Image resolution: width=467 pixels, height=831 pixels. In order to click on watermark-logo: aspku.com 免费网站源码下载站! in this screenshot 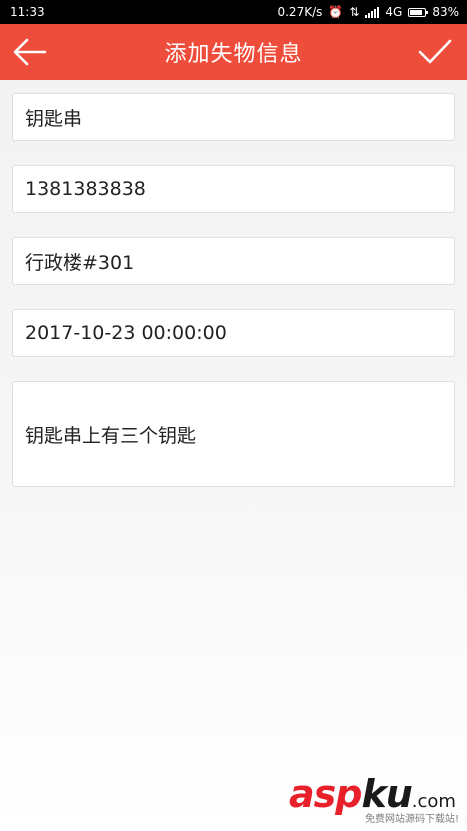, I will do `click(374, 800)`.